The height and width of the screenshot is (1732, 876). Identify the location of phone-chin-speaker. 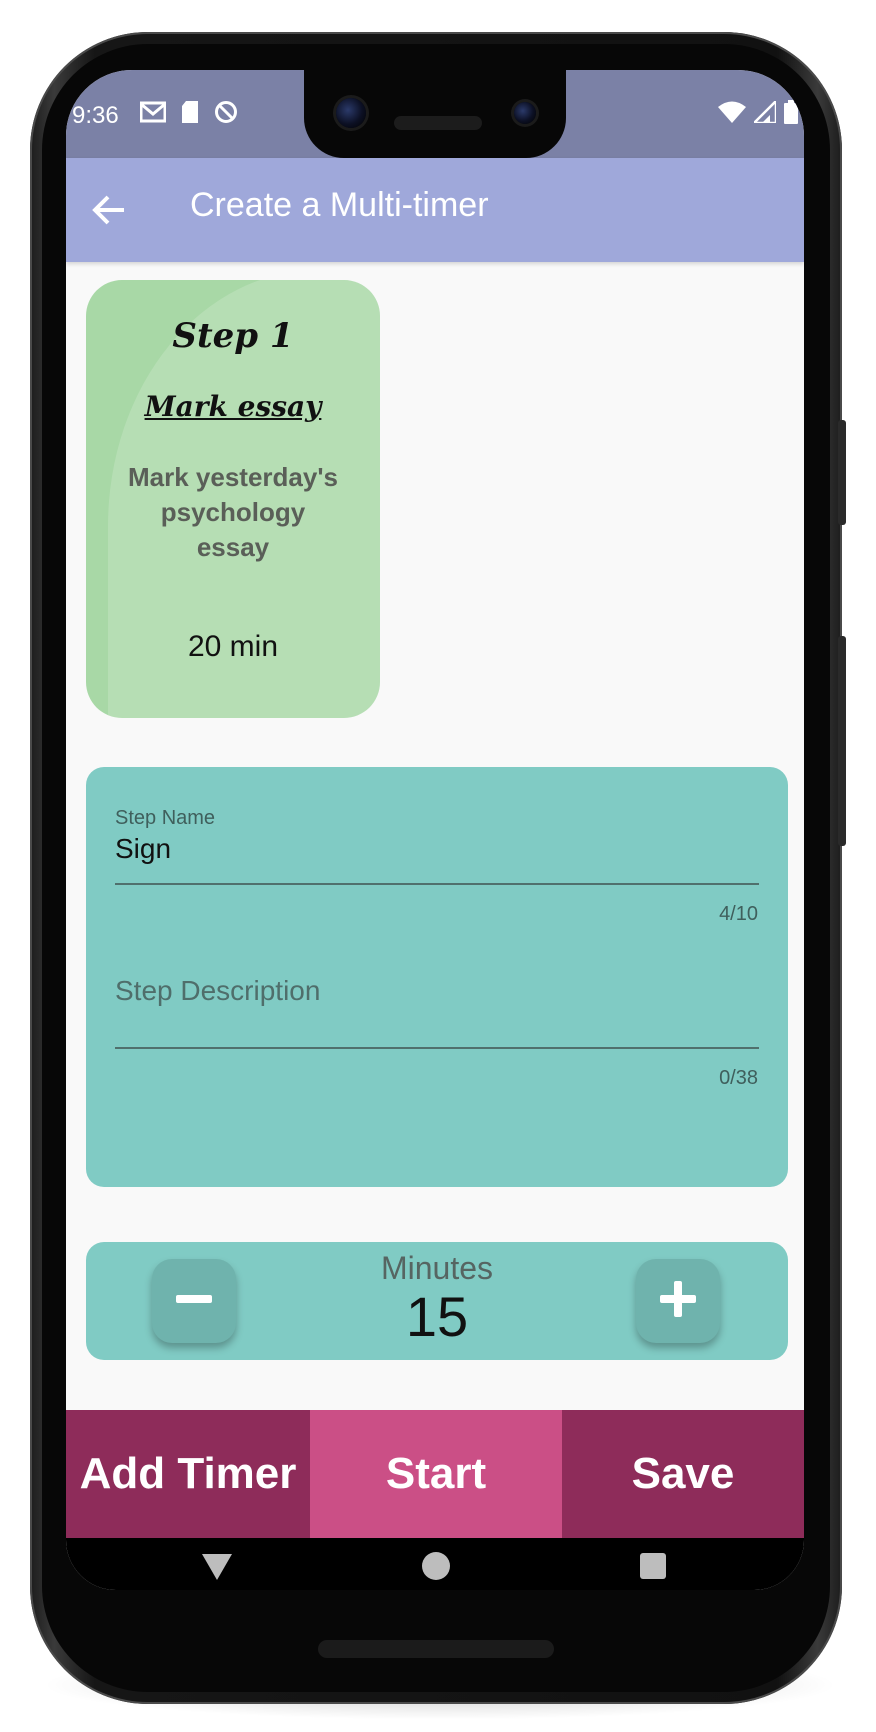
(436, 1649).